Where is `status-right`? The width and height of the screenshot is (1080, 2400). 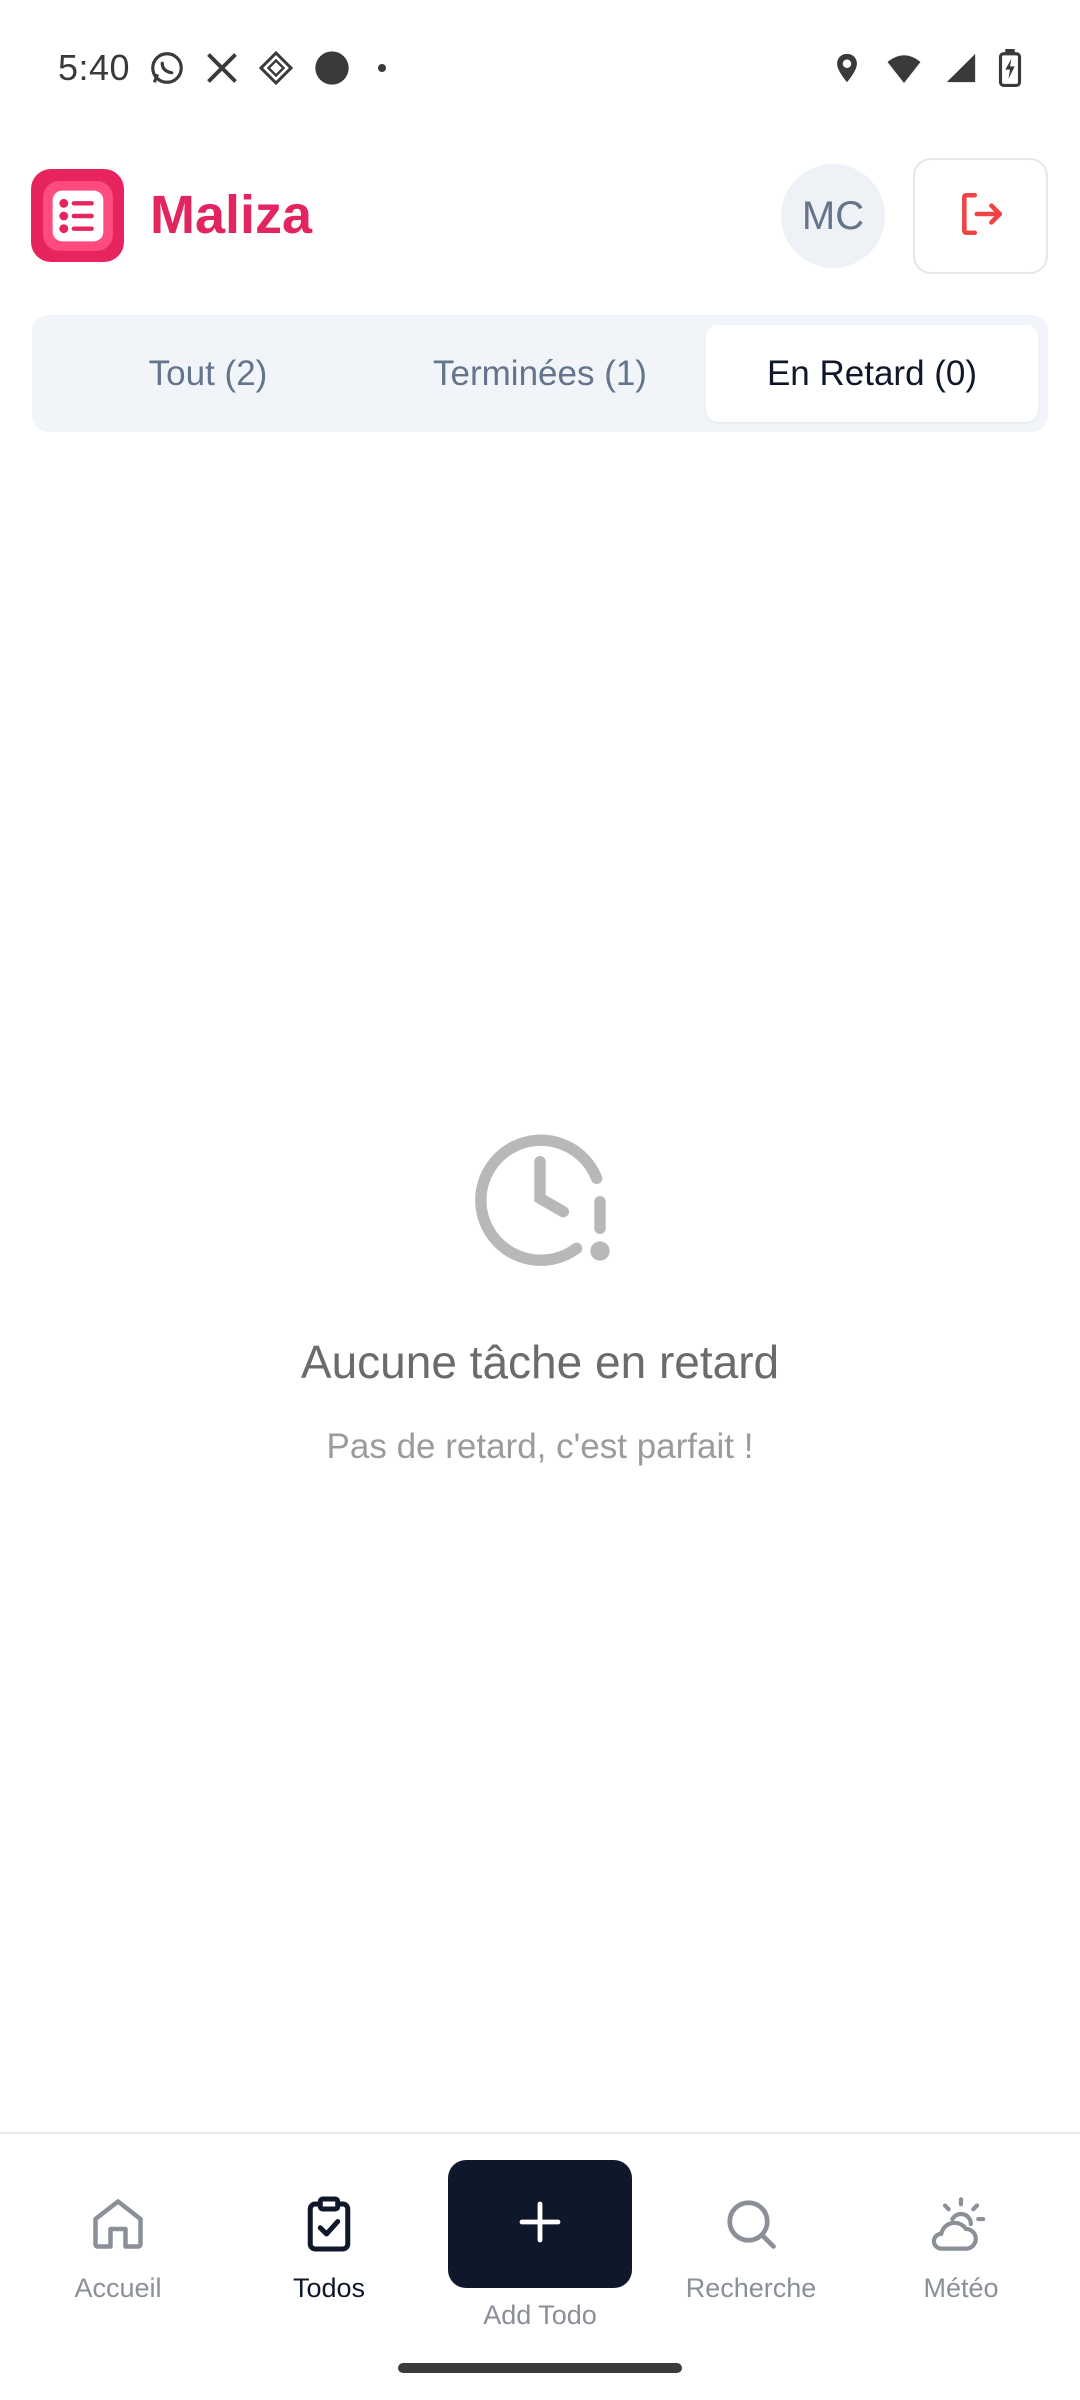 status-right is located at coordinates (926, 68).